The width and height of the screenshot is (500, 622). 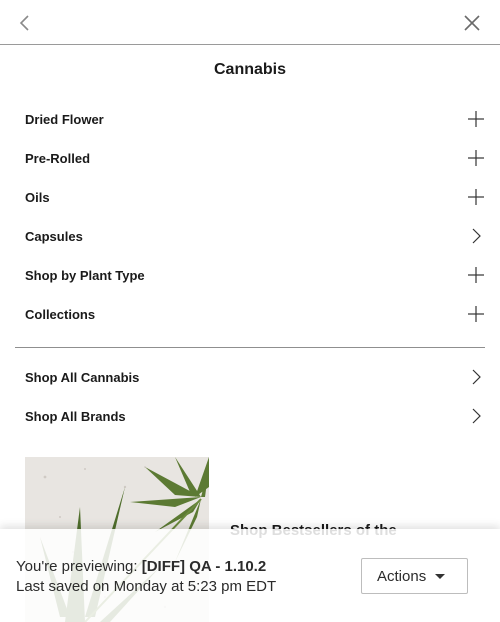 I want to click on chevron-left-icon, so click(x=24, y=23).